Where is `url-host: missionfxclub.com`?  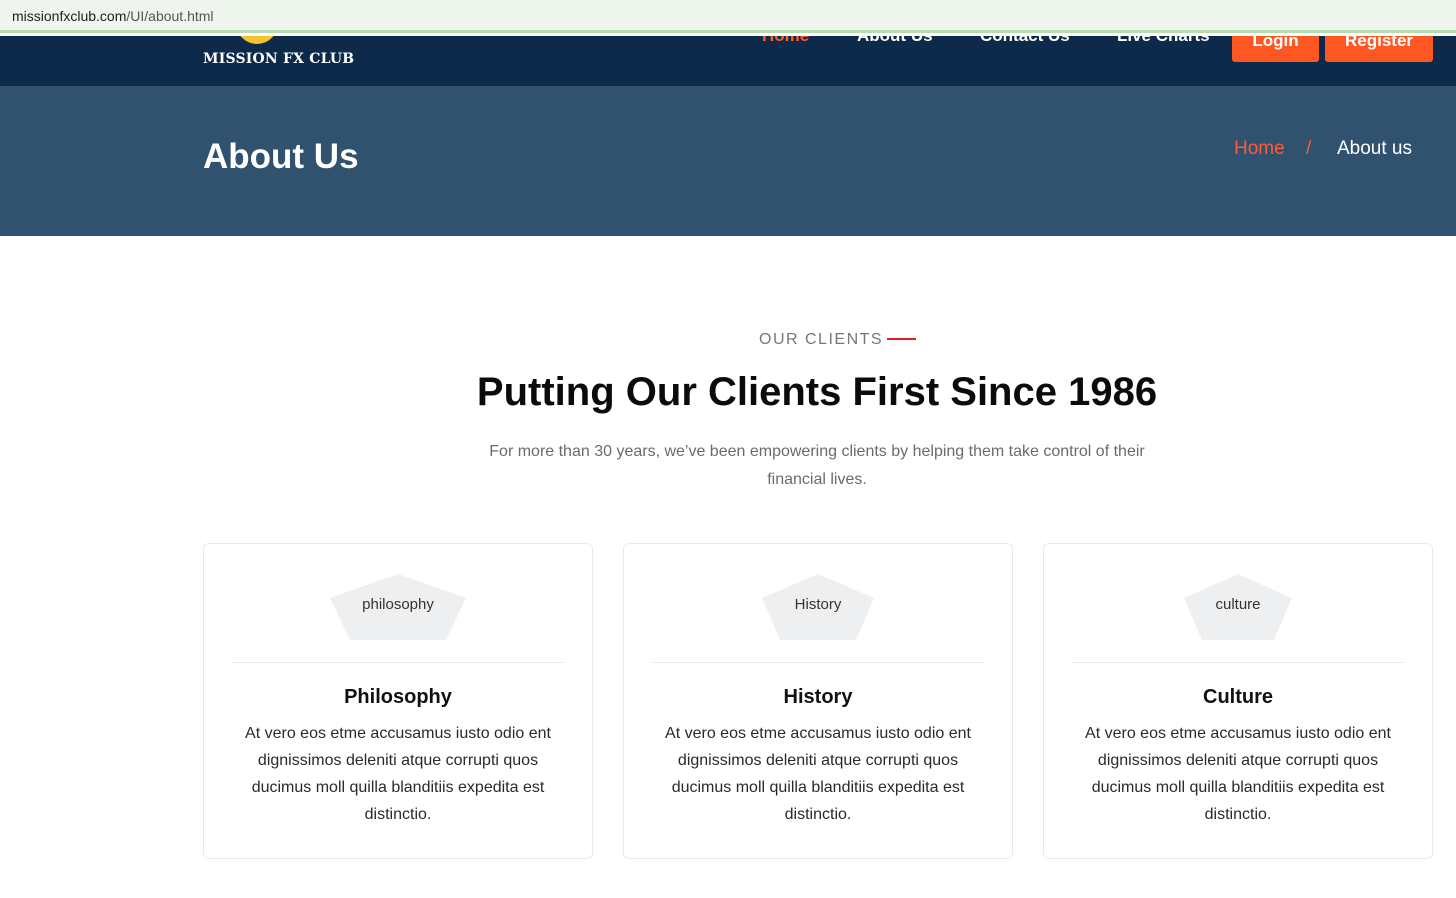
url-host: missionfxclub.com is located at coordinates (69, 16).